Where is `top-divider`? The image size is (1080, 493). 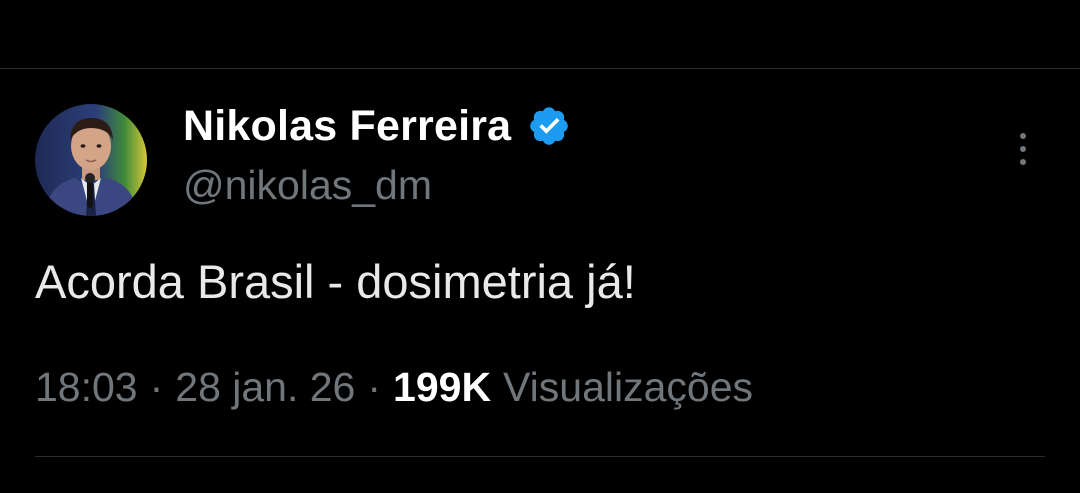
top-divider is located at coordinates (540, 68).